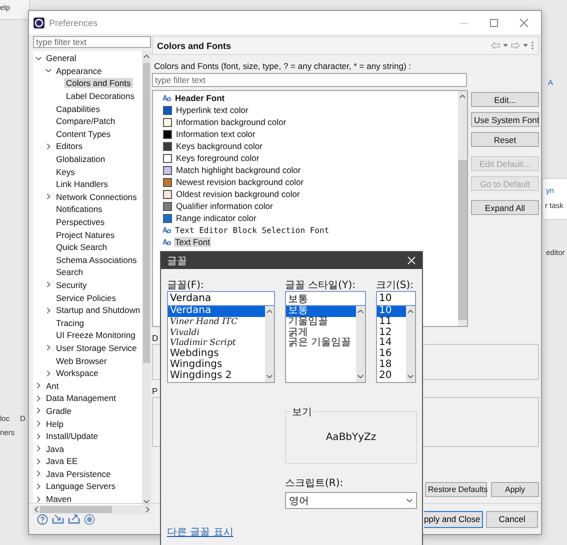 The height and width of the screenshot is (545, 567). Describe the element at coordinates (216, 365) in the screenshot. I see `list-option: Wingdings` at that location.